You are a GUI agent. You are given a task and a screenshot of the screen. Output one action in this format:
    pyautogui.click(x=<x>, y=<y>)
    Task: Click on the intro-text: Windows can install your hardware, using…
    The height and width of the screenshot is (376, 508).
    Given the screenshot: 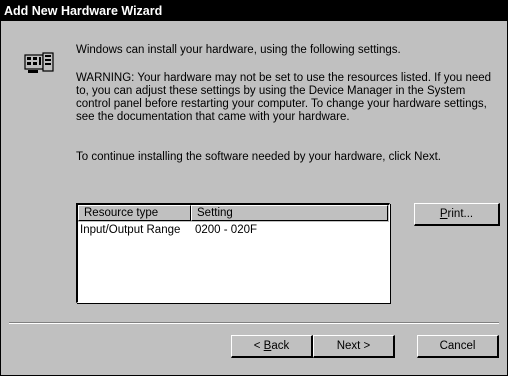 What is the action you would take?
    pyautogui.click(x=238, y=50)
    